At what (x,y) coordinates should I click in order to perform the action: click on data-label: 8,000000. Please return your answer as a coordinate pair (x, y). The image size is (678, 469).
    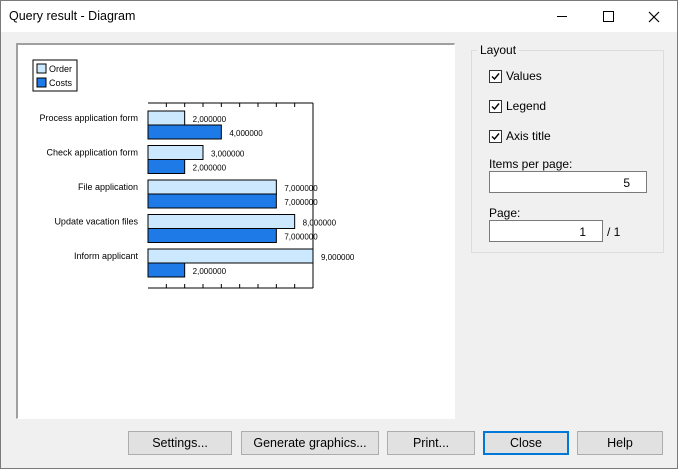
    Looking at the image, I should click on (320, 223).